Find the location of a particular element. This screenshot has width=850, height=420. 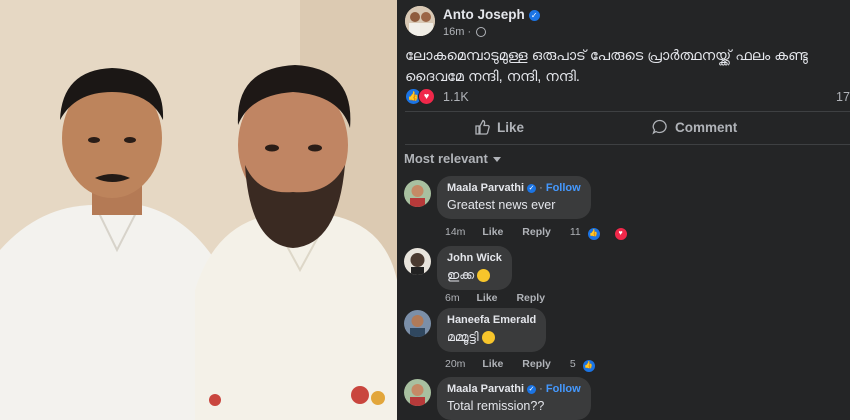

comment-count: 17 is located at coordinates (843, 97).